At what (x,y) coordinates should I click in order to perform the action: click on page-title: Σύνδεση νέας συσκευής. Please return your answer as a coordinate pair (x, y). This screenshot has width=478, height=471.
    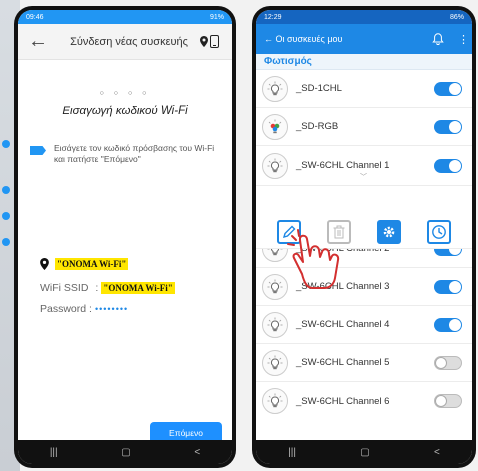
    Looking at the image, I should click on (129, 41).